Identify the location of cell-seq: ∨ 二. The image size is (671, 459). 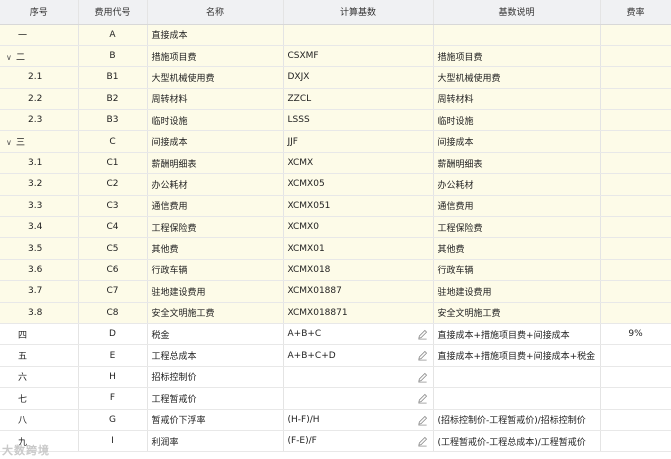
(39, 56).